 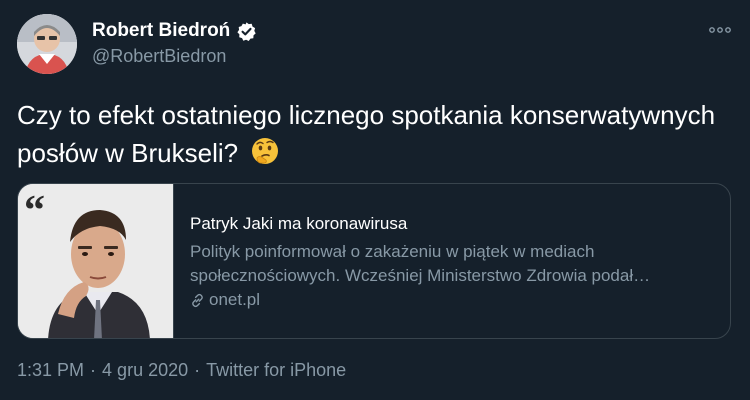 What do you see at coordinates (276, 370) in the screenshot?
I see `tweet-source: Twitter for iPhone` at bounding box center [276, 370].